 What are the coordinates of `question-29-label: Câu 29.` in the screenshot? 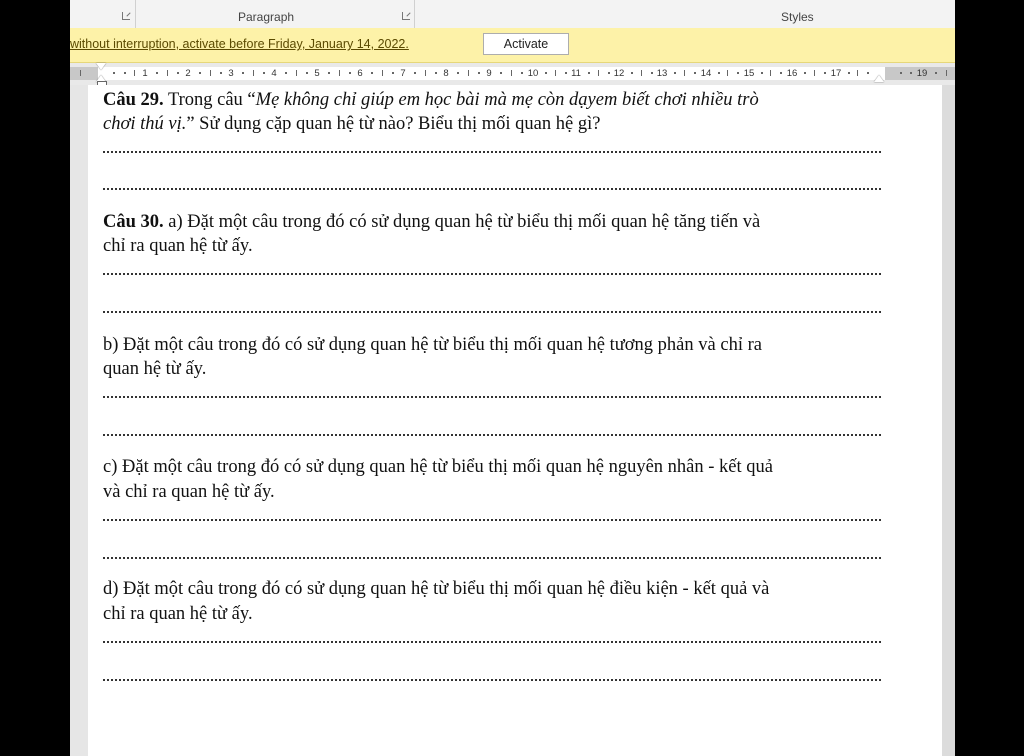 It's located at (133, 100).